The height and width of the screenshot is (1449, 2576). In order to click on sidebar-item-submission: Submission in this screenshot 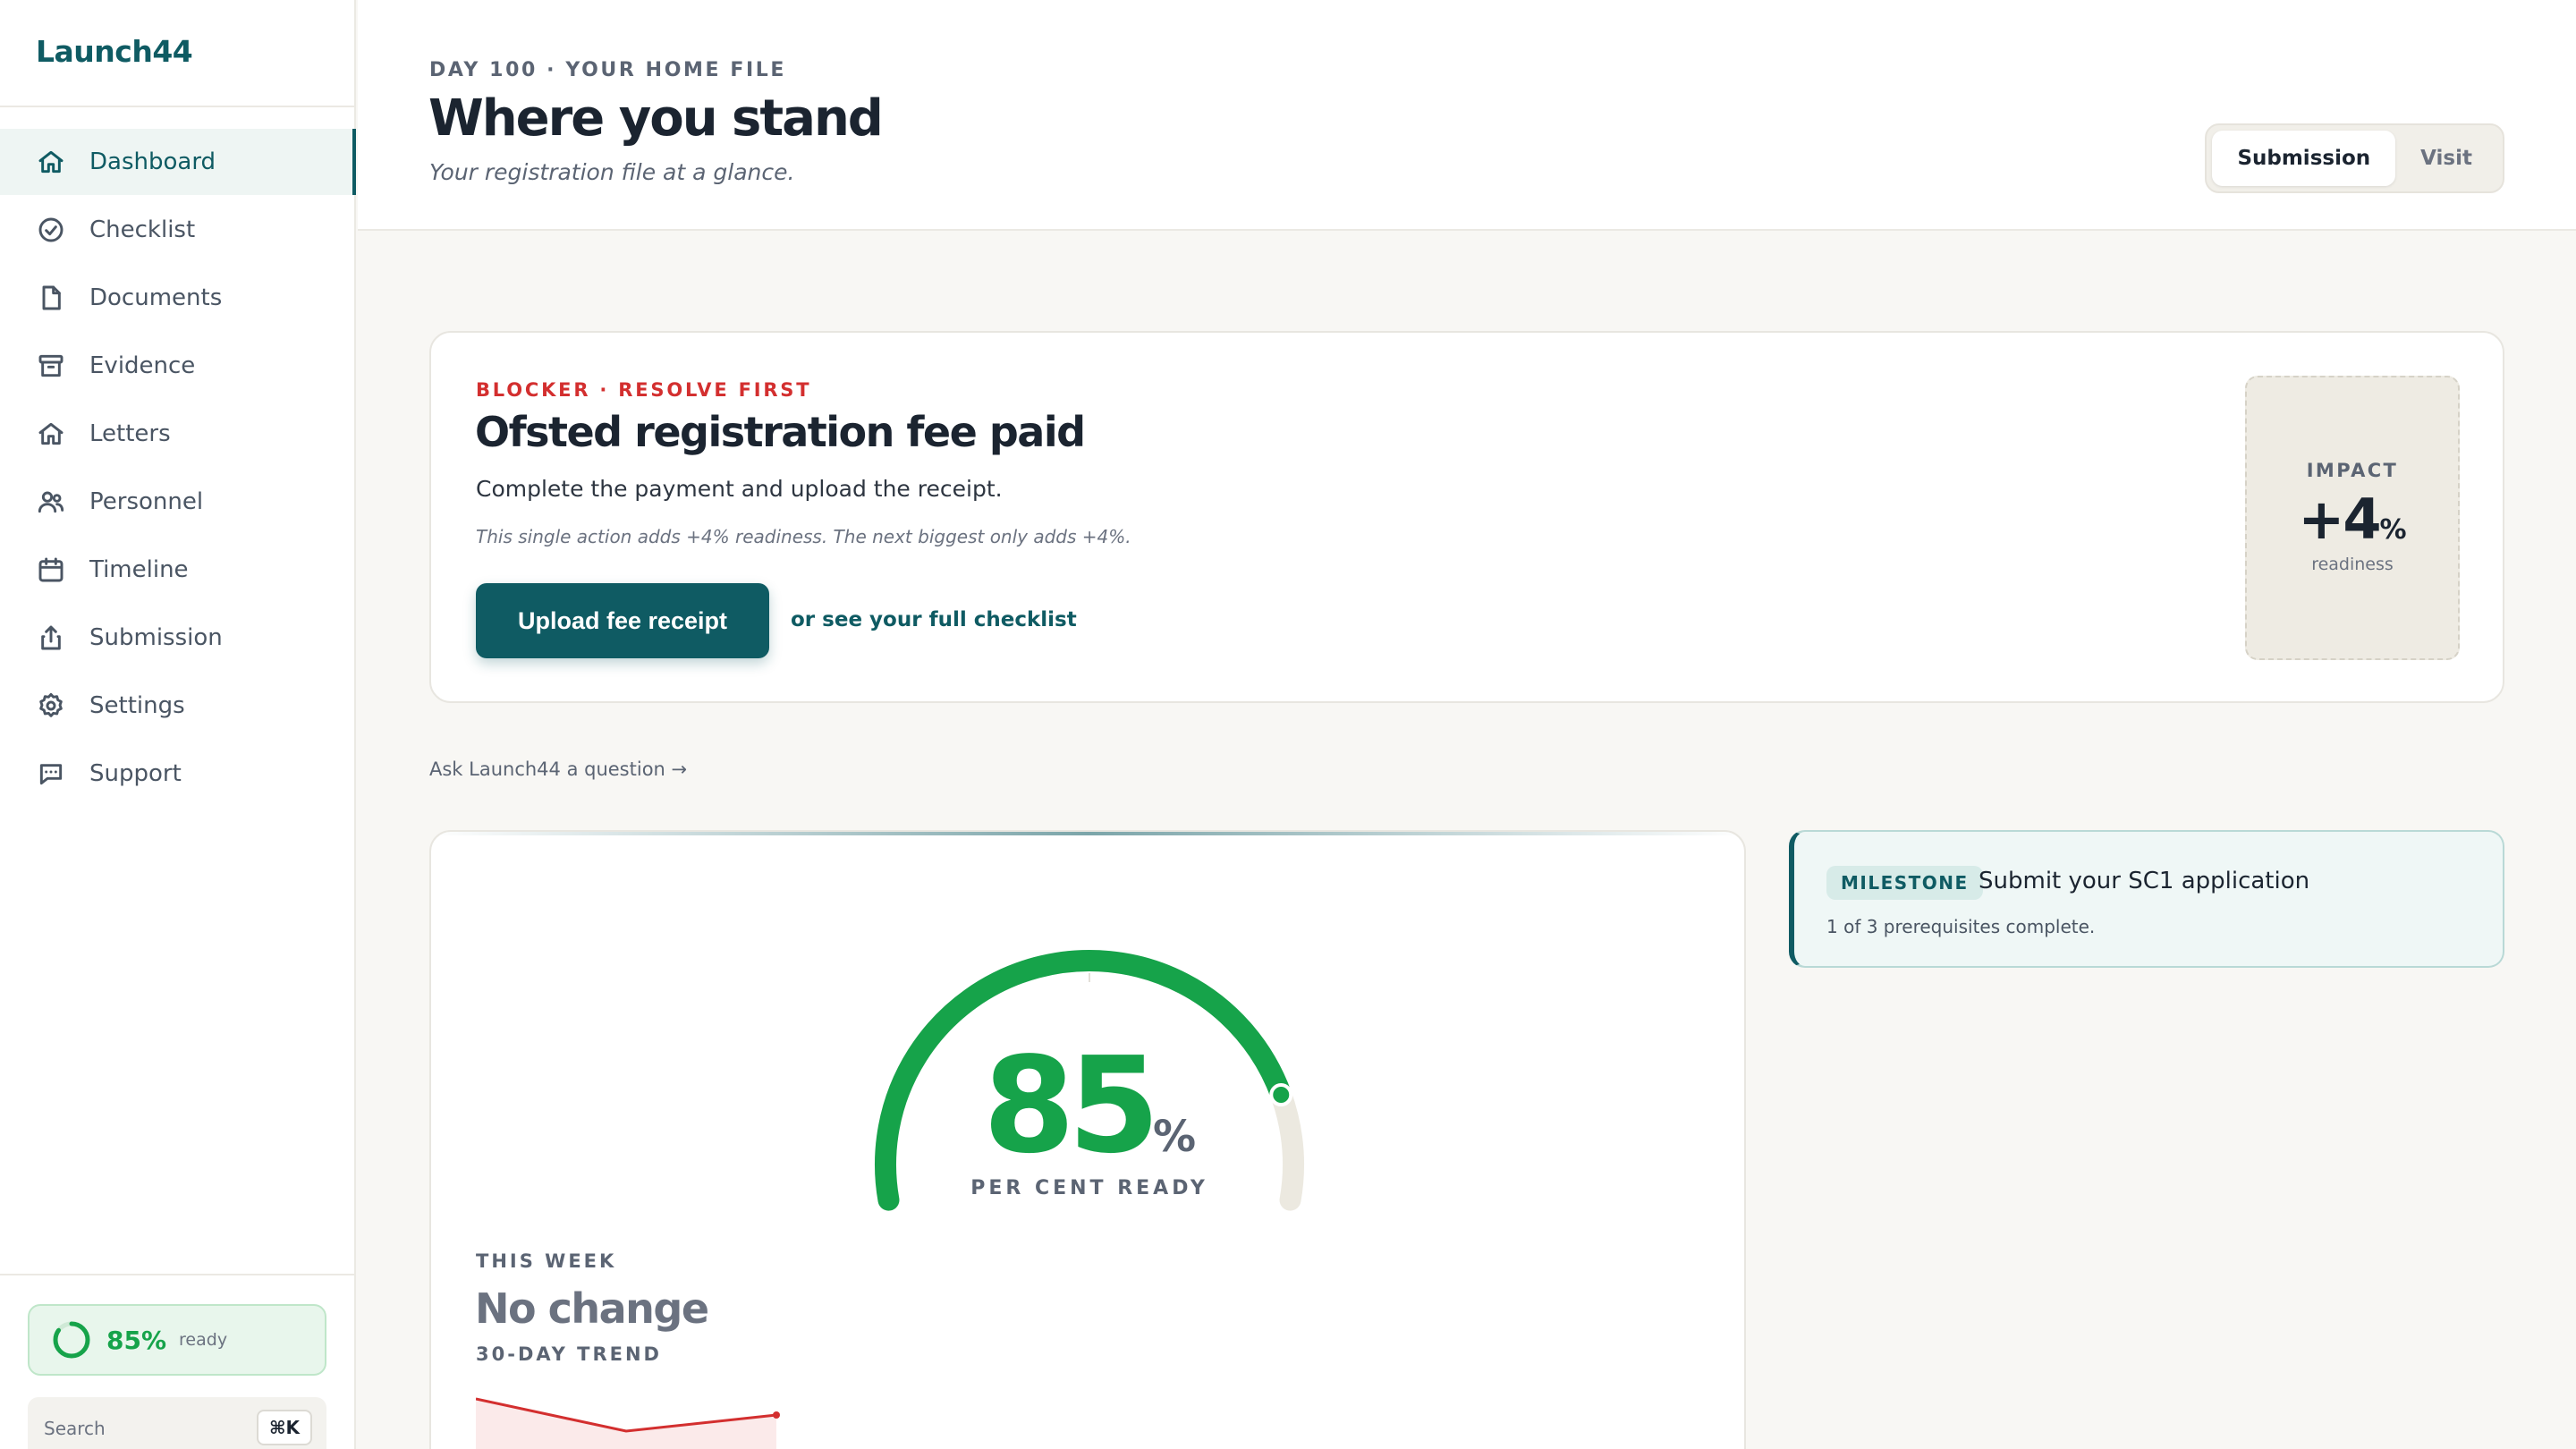, I will do `click(178, 638)`.